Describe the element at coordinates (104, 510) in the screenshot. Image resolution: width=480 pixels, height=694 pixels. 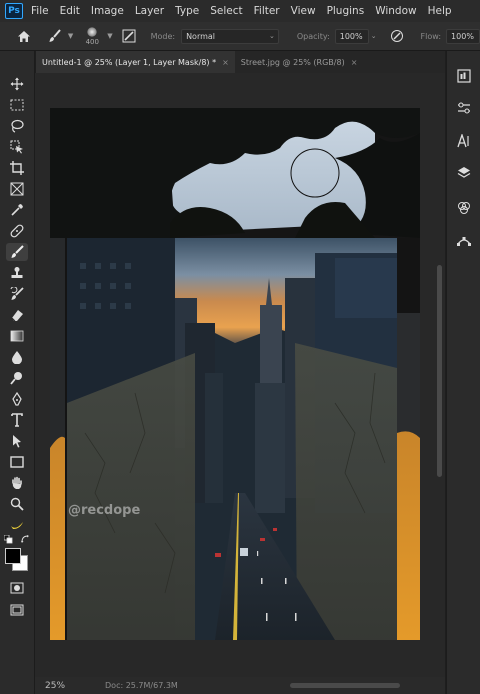
I see `watermark-text: @recdope` at that location.